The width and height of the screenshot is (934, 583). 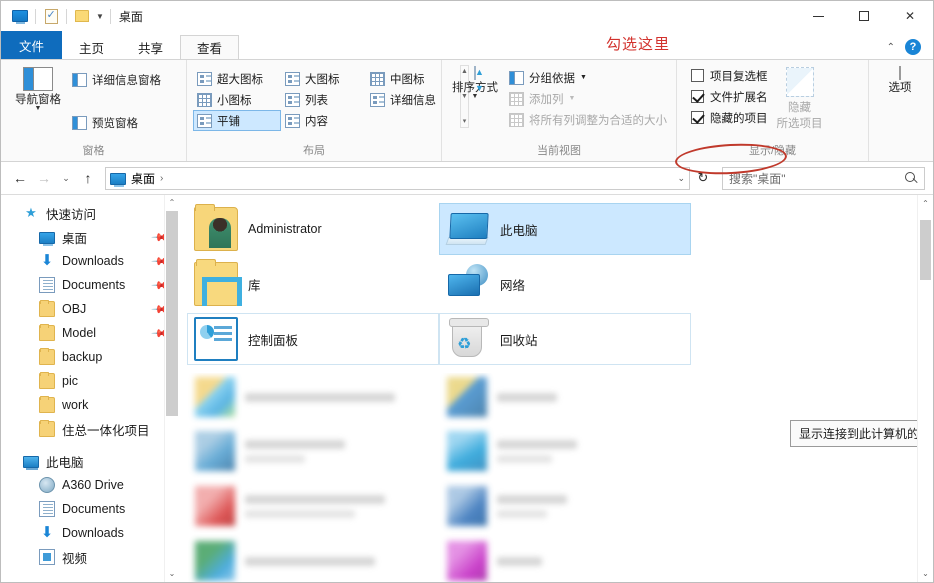 I want to click on fit-columns-button: 将所有列调整为合适的大小, so click(x=588, y=119).